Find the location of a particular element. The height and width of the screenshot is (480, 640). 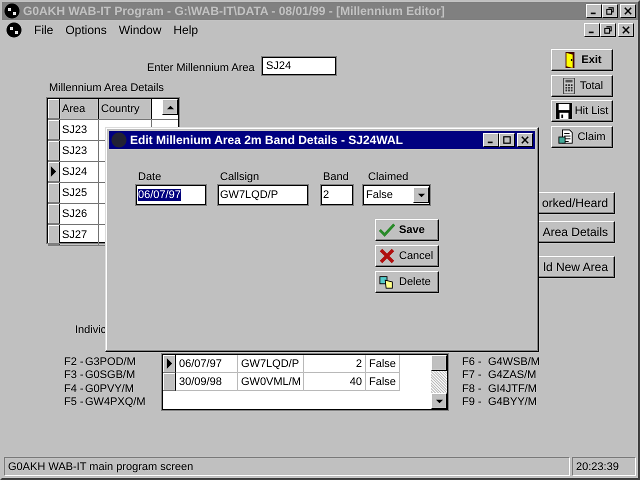

shortcut-key: F5 - is located at coordinates (74, 402).